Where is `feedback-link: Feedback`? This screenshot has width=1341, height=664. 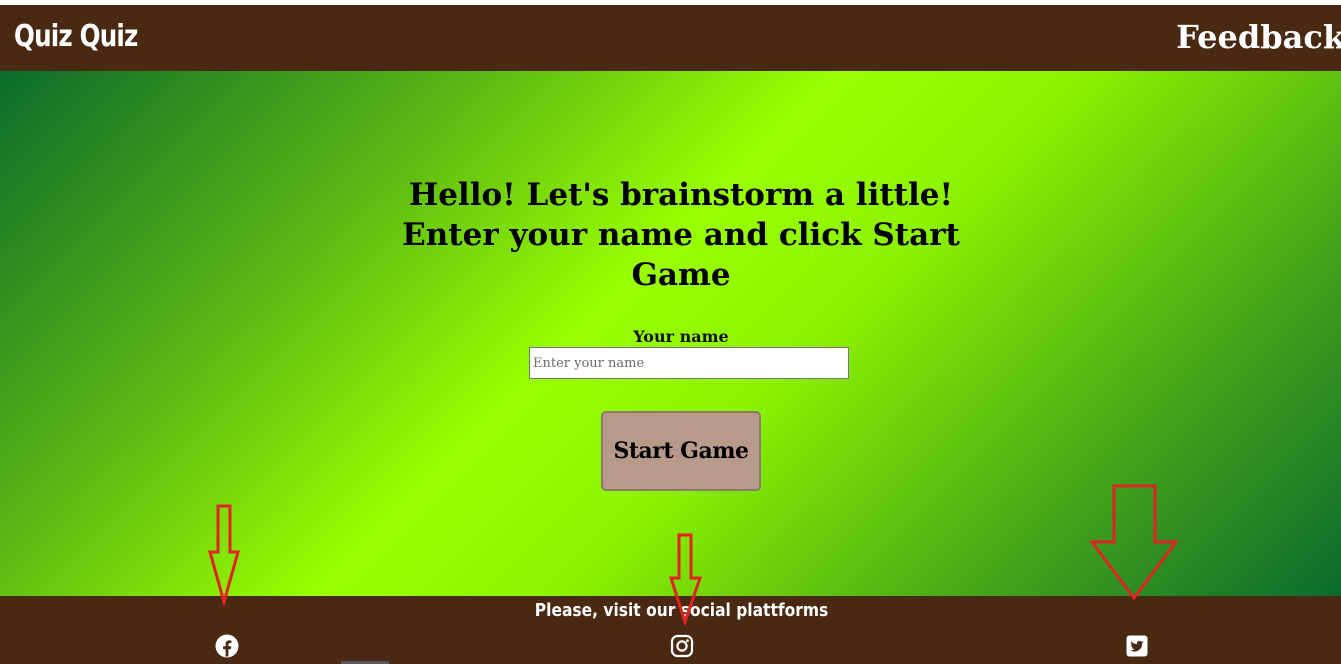 feedback-link: Feedback is located at coordinates (1258, 37).